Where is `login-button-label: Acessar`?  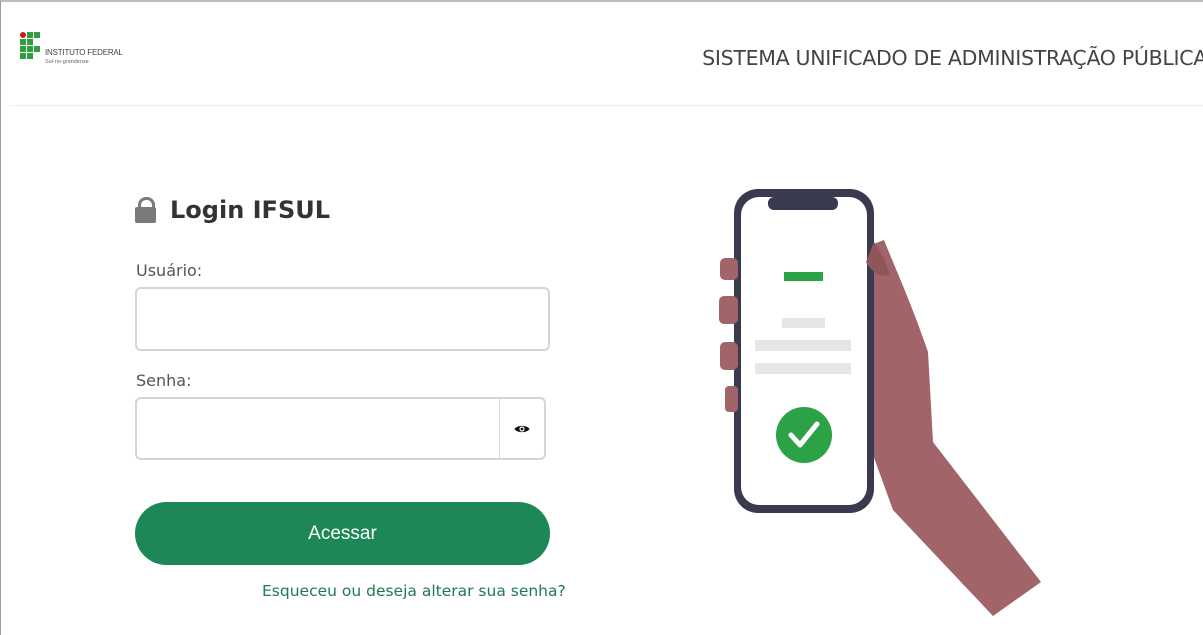
login-button-label: Acessar is located at coordinates (342, 533).